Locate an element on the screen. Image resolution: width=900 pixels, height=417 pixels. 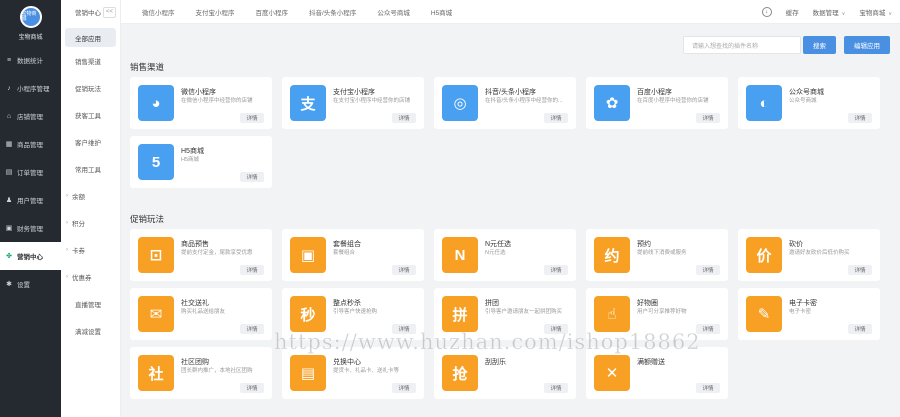
edit-apps-button: 编辑应用 is located at coordinates (867, 45).